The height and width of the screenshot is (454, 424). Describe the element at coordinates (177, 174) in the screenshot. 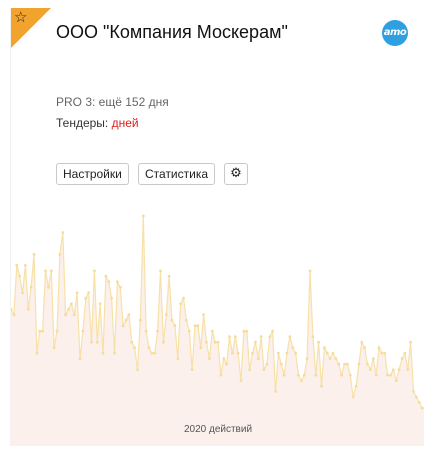

I see `statistics-button: Статистика` at that location.